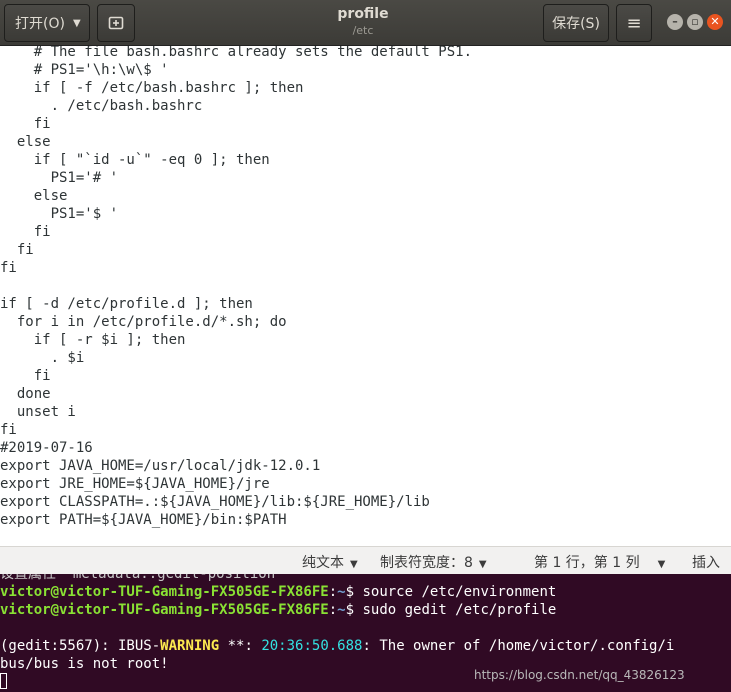 The height and width of the screenshot is (692, 731). Describe the element at coordinates (3, 681) in the screenshot. I see `terminal-cursor` at that location.